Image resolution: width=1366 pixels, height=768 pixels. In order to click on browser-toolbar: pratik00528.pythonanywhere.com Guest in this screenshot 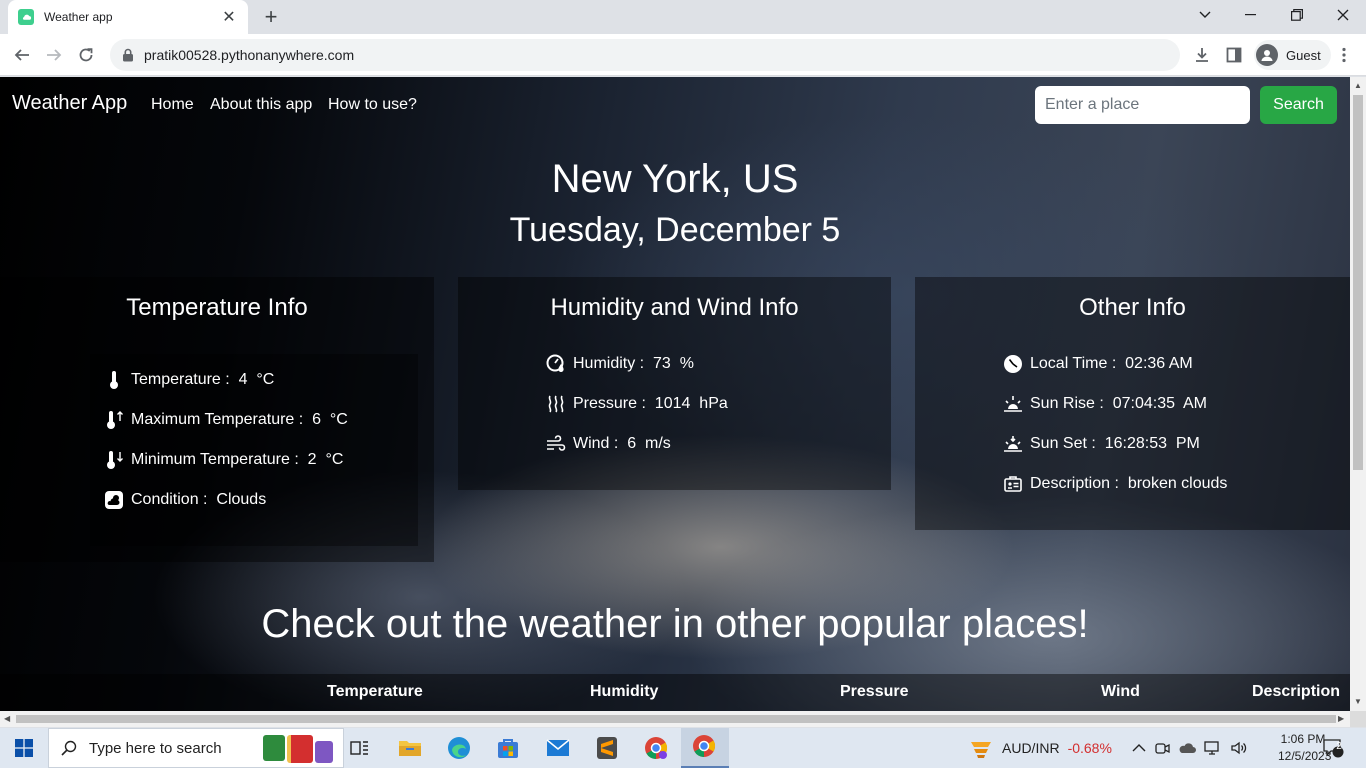, I will do `click(683, 55)`.